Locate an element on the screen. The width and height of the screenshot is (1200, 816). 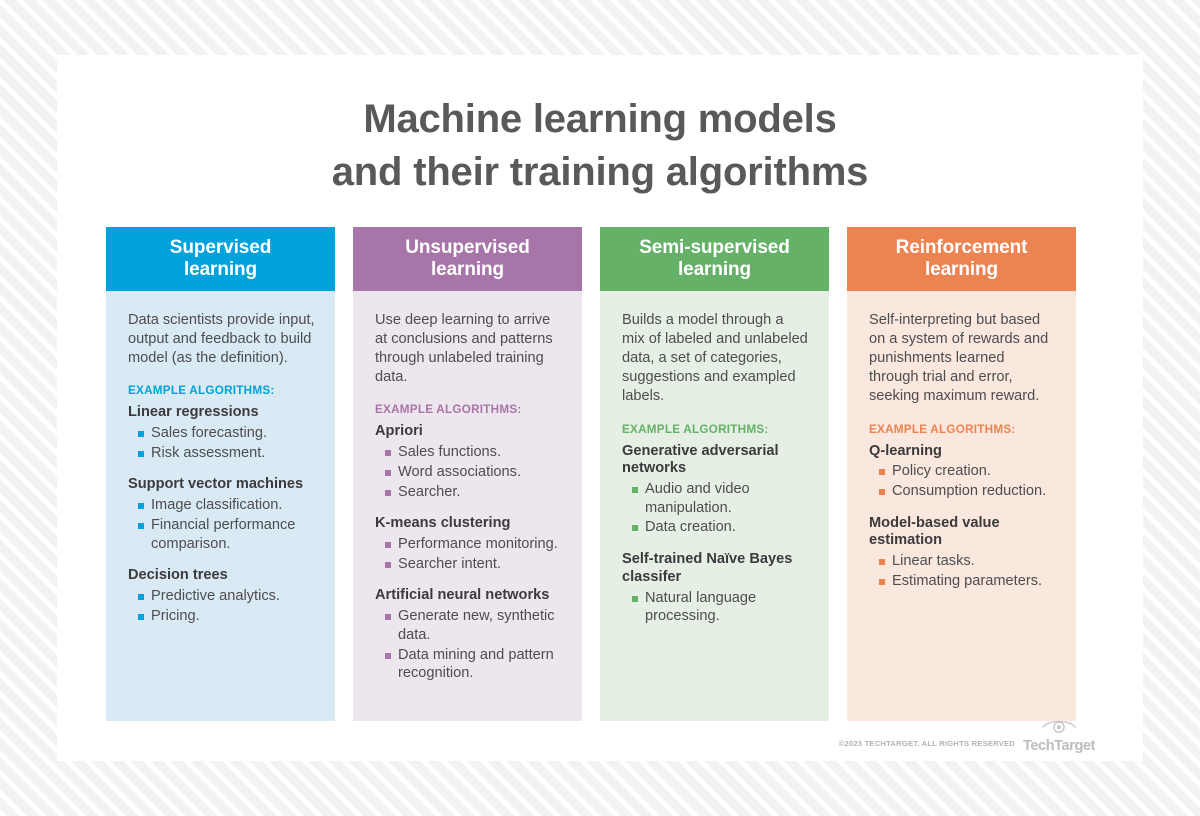
algorithm-name: Q-learning is located at coordinates (905, 450).